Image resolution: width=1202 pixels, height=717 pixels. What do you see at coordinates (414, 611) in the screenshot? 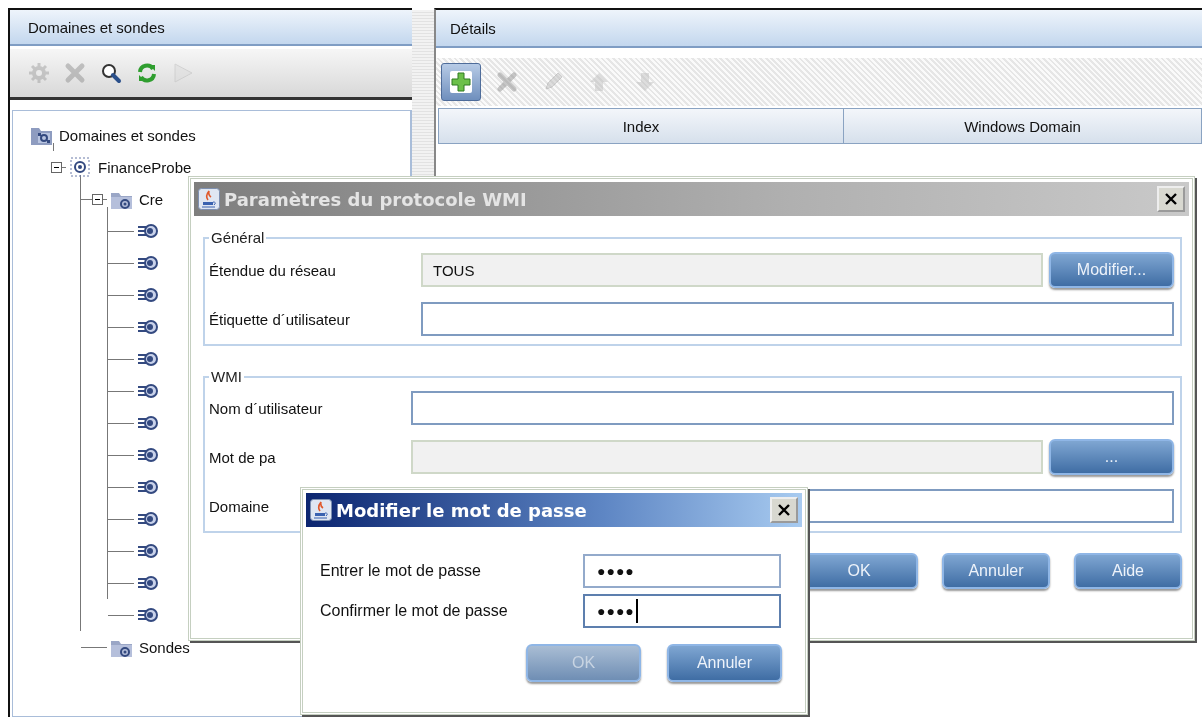
I see `field-label: Confirmer le mot de passe` at bounding box center [414, 611].